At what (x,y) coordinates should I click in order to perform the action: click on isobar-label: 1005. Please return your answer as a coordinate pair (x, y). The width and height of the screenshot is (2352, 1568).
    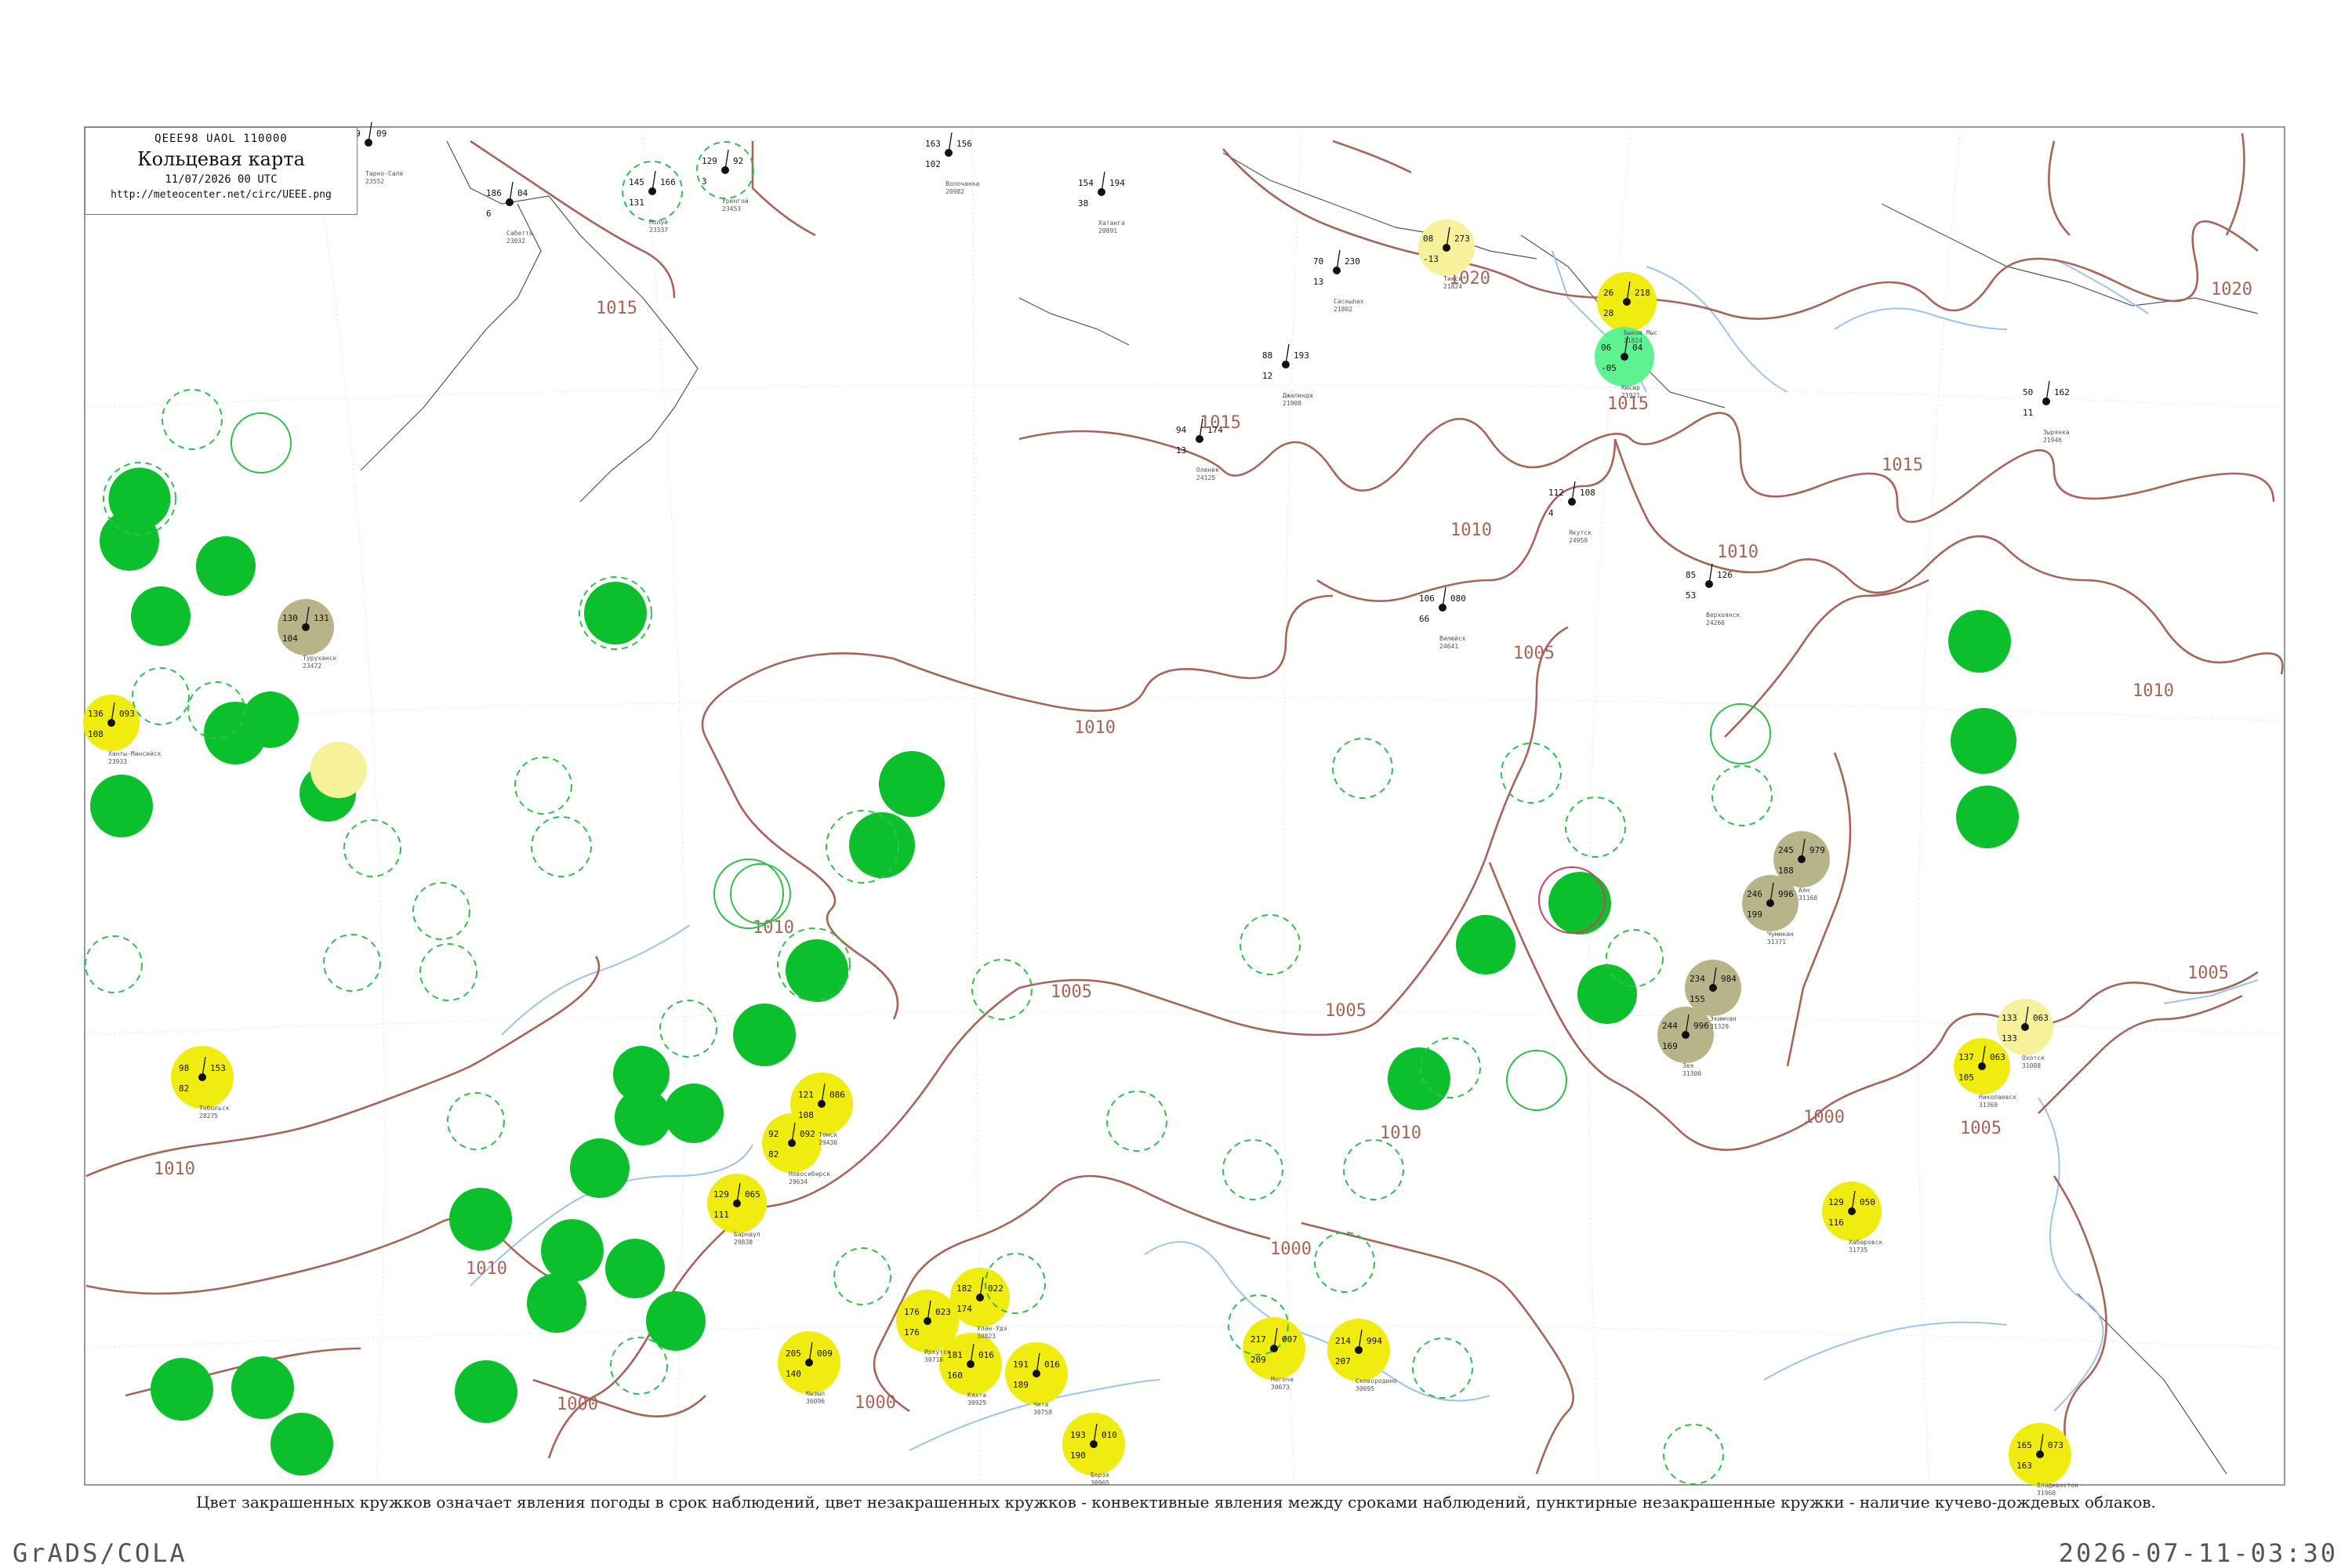
    Looking at the image, I should click on (1981, 1128).